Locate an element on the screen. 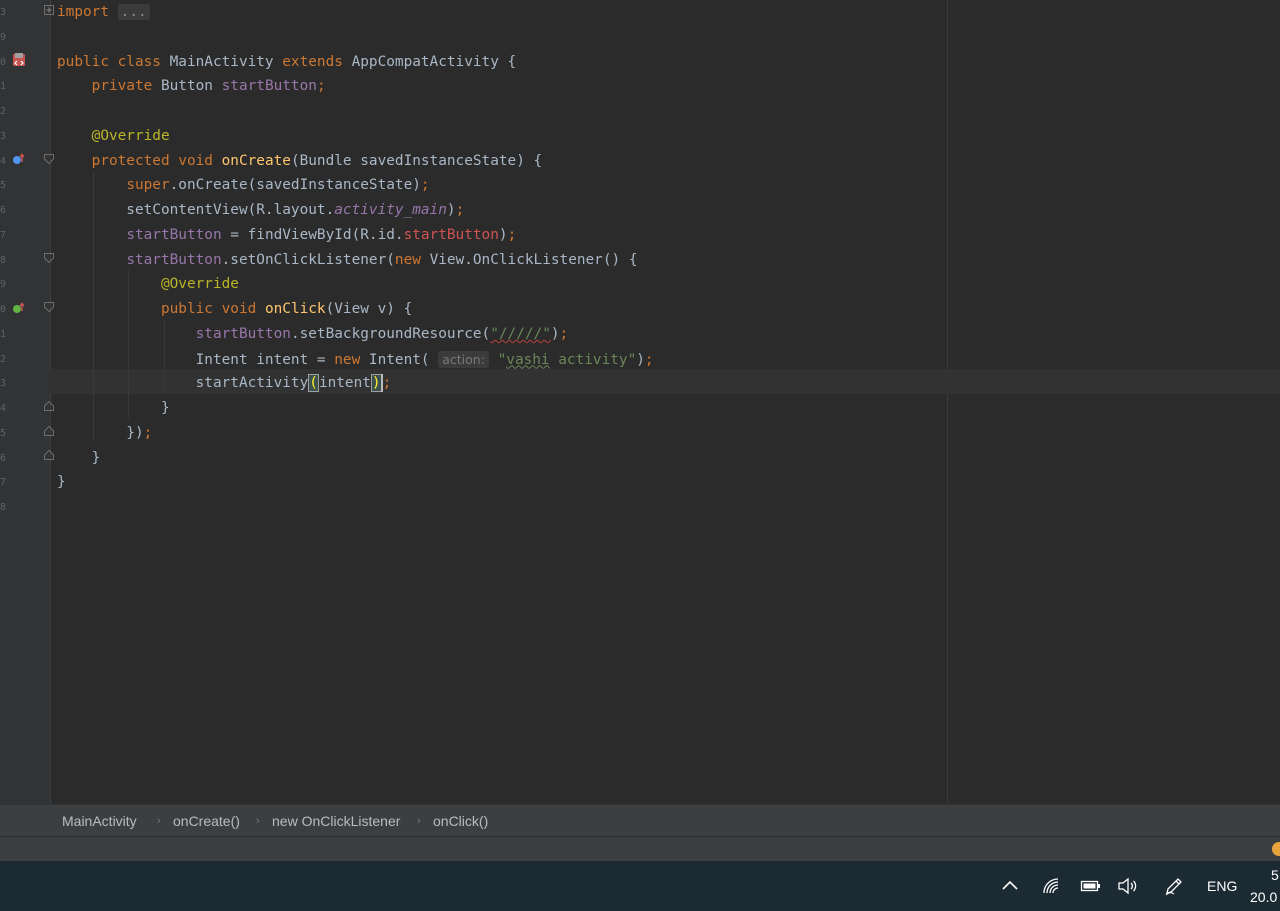 This screenshot has width=1280, height=911. notification-icon is located at coordinates (1276, 849).